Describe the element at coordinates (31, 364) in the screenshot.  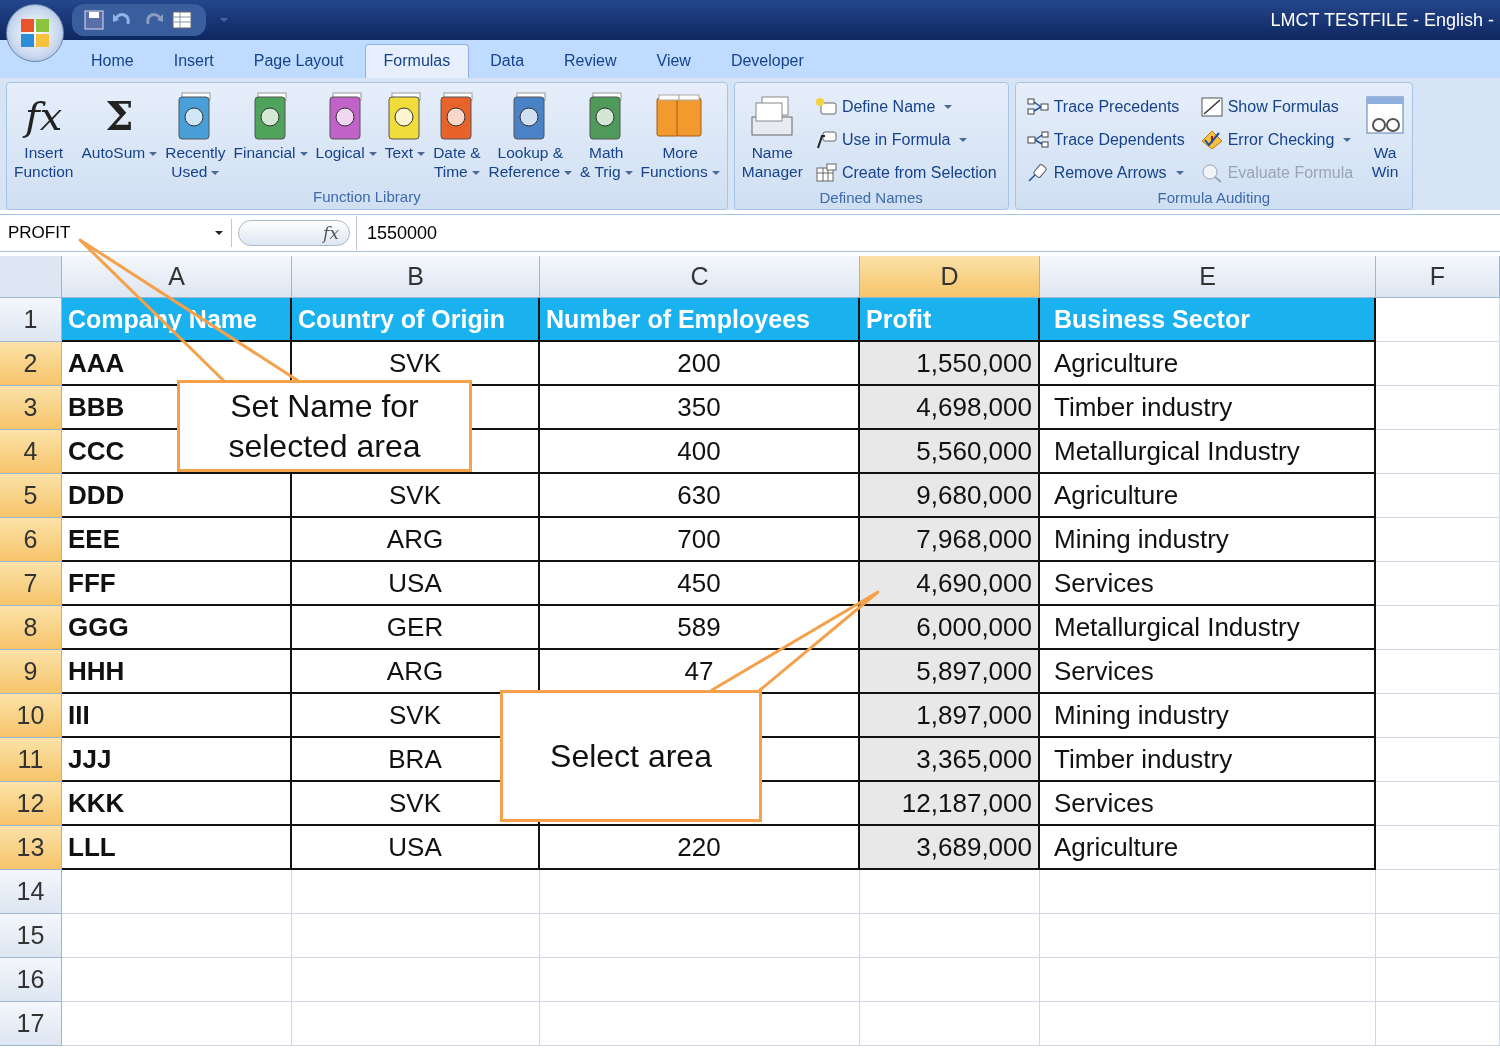
I see `row-header: 2` at that location.